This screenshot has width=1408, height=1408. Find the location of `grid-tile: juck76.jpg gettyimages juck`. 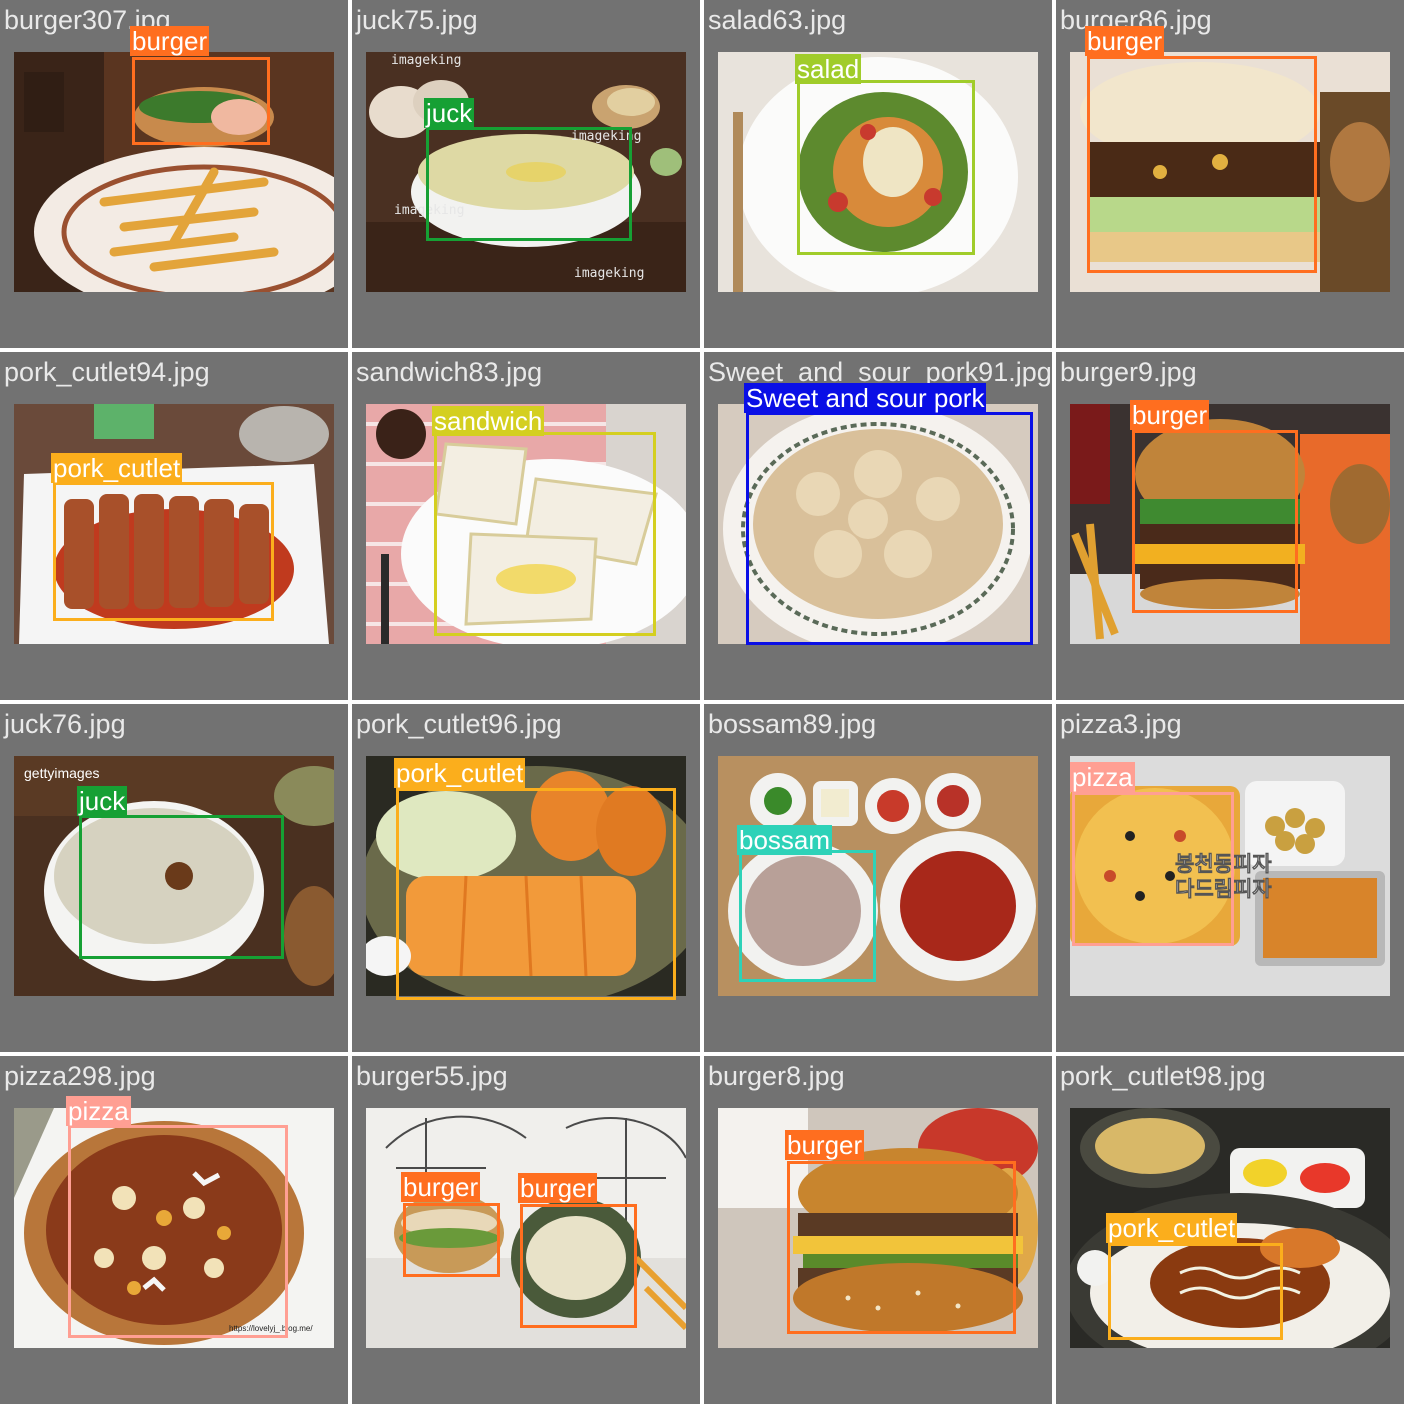

grid-tile: juck76.jpg gettyimages juck is located at coordinates (174, 878).